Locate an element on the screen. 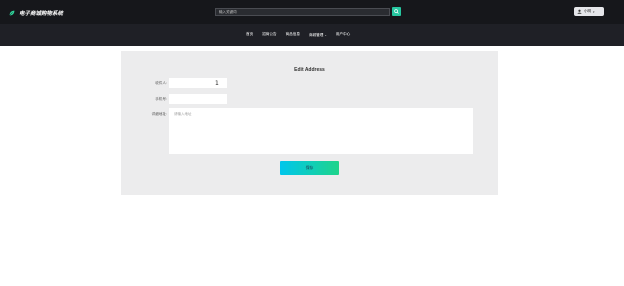 The image size is (624, 286). recipient-label: 收件人: is located at coordinates (161, 83).